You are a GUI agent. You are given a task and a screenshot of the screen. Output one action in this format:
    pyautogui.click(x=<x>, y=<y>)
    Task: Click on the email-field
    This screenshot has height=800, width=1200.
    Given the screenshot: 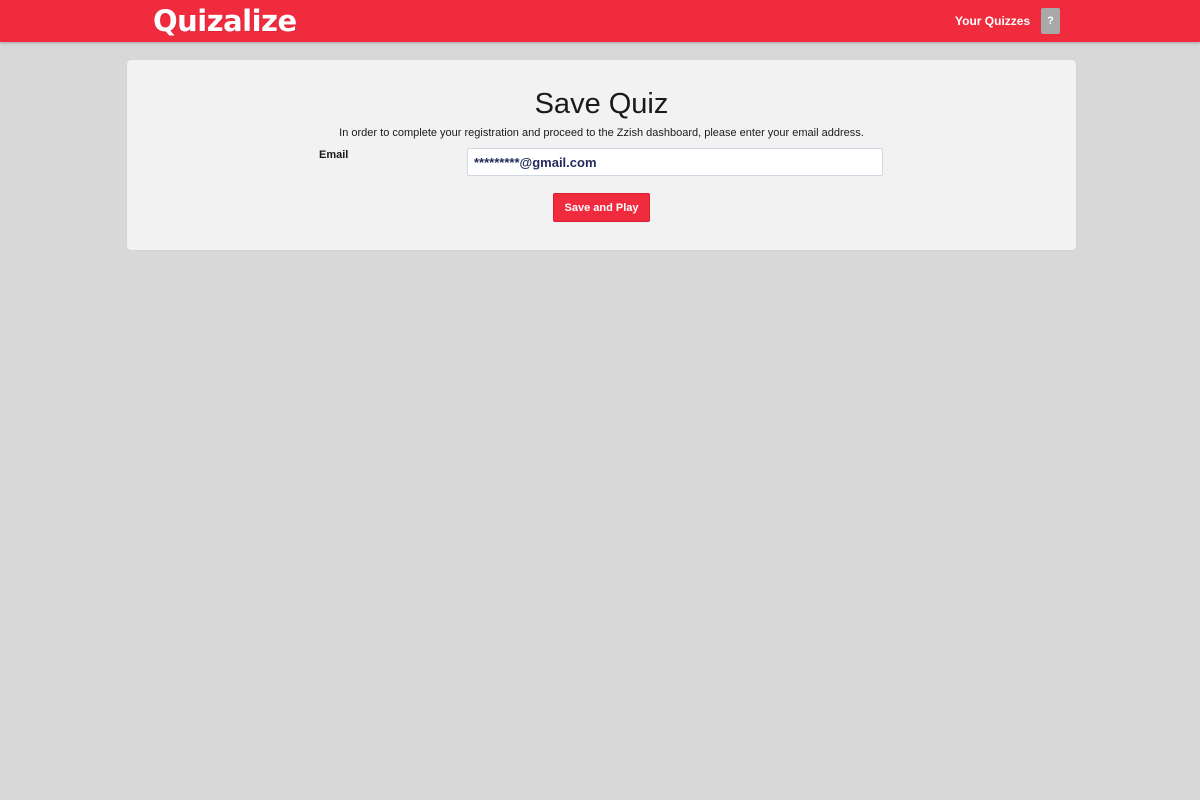 What is the action you would take?
    pyautogui.click(x=675, y=162)
    